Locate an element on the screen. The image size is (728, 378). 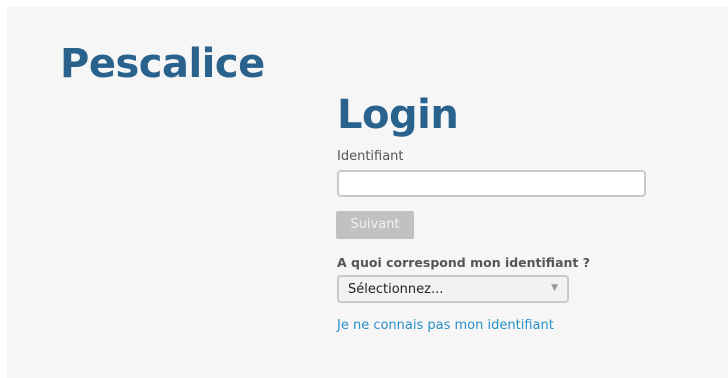
page-title: Login is located at coordinates (398, 115).